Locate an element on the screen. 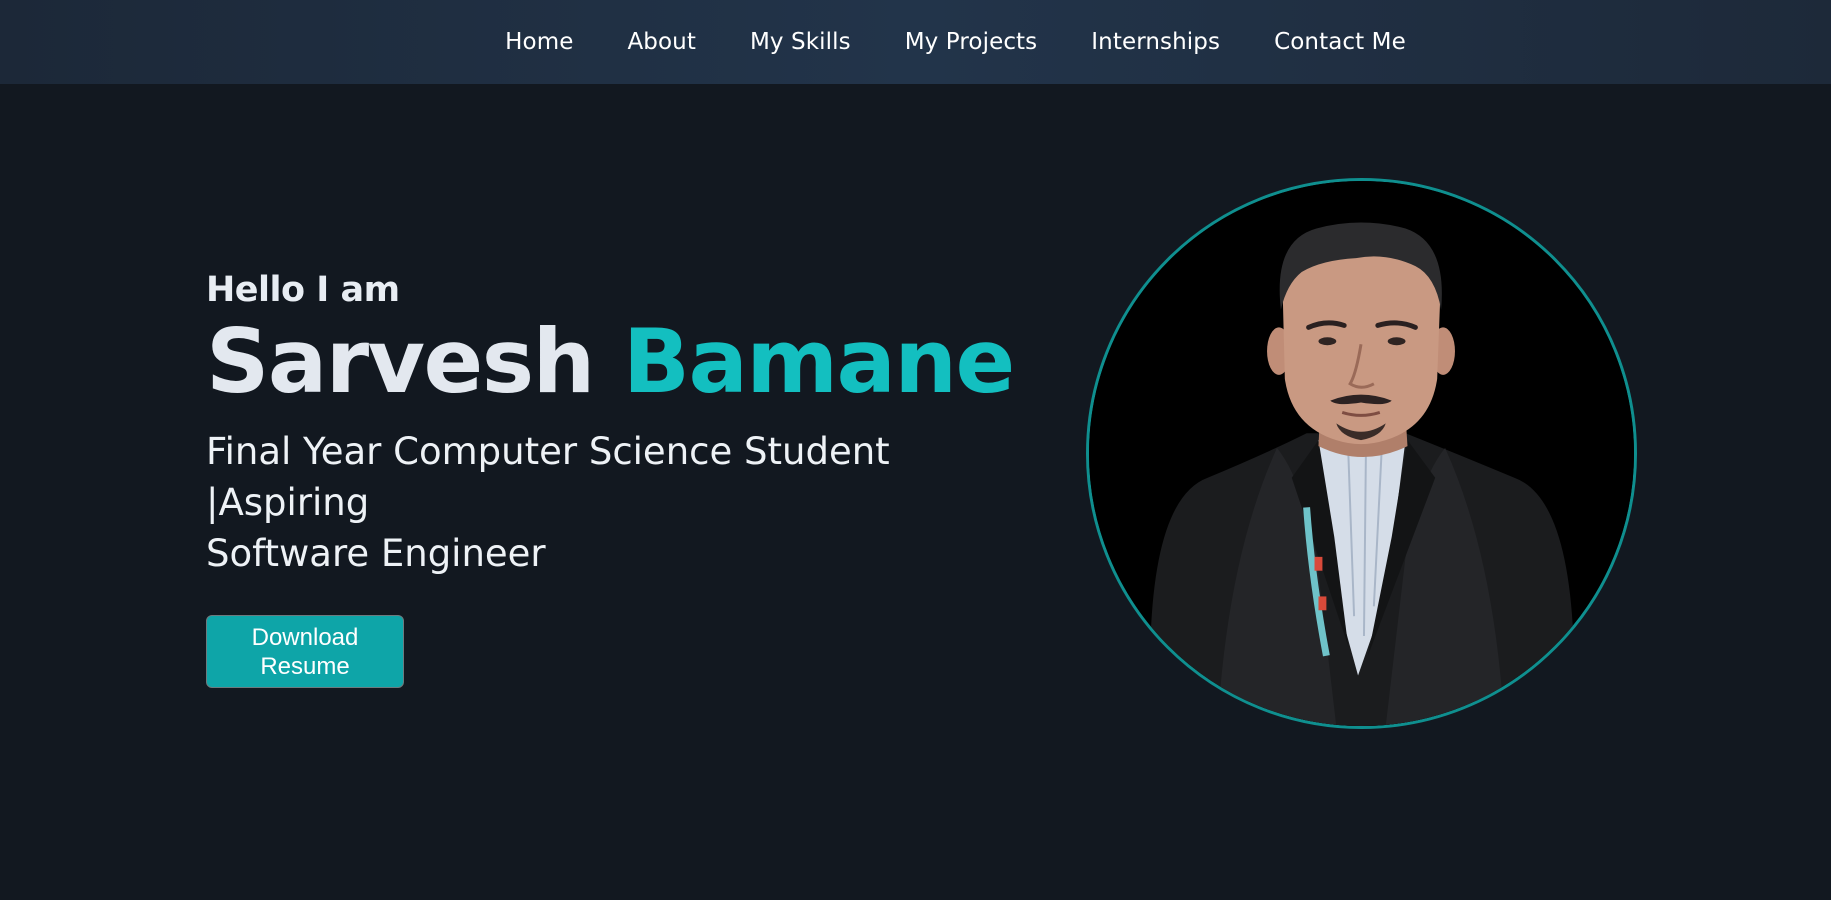  download-resume-button: Download Resume is located at coordinates (305, 652).